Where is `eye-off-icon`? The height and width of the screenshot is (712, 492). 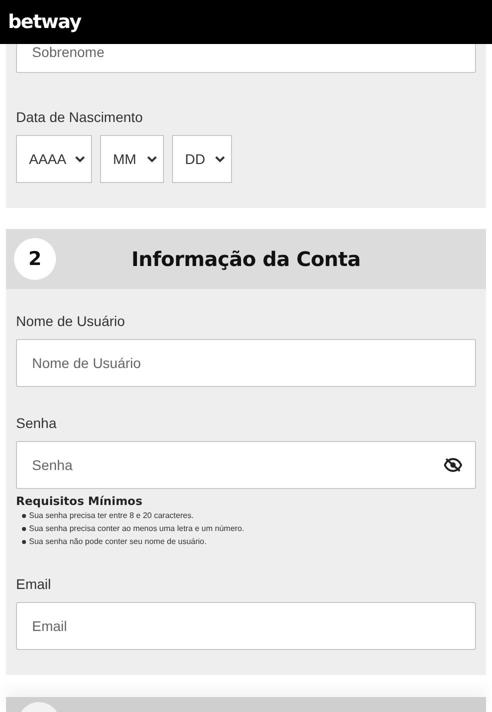
eye-off-icon is located at coordinates (453, 465).